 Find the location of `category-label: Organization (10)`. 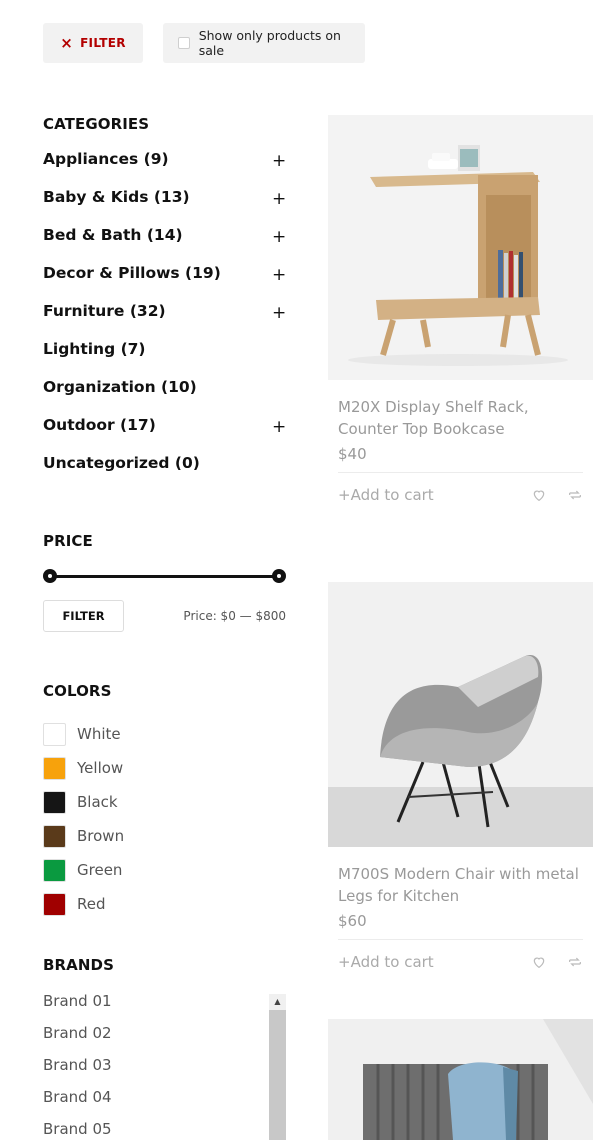

category-label: Organization (10) is located at coordinates (120, 387).